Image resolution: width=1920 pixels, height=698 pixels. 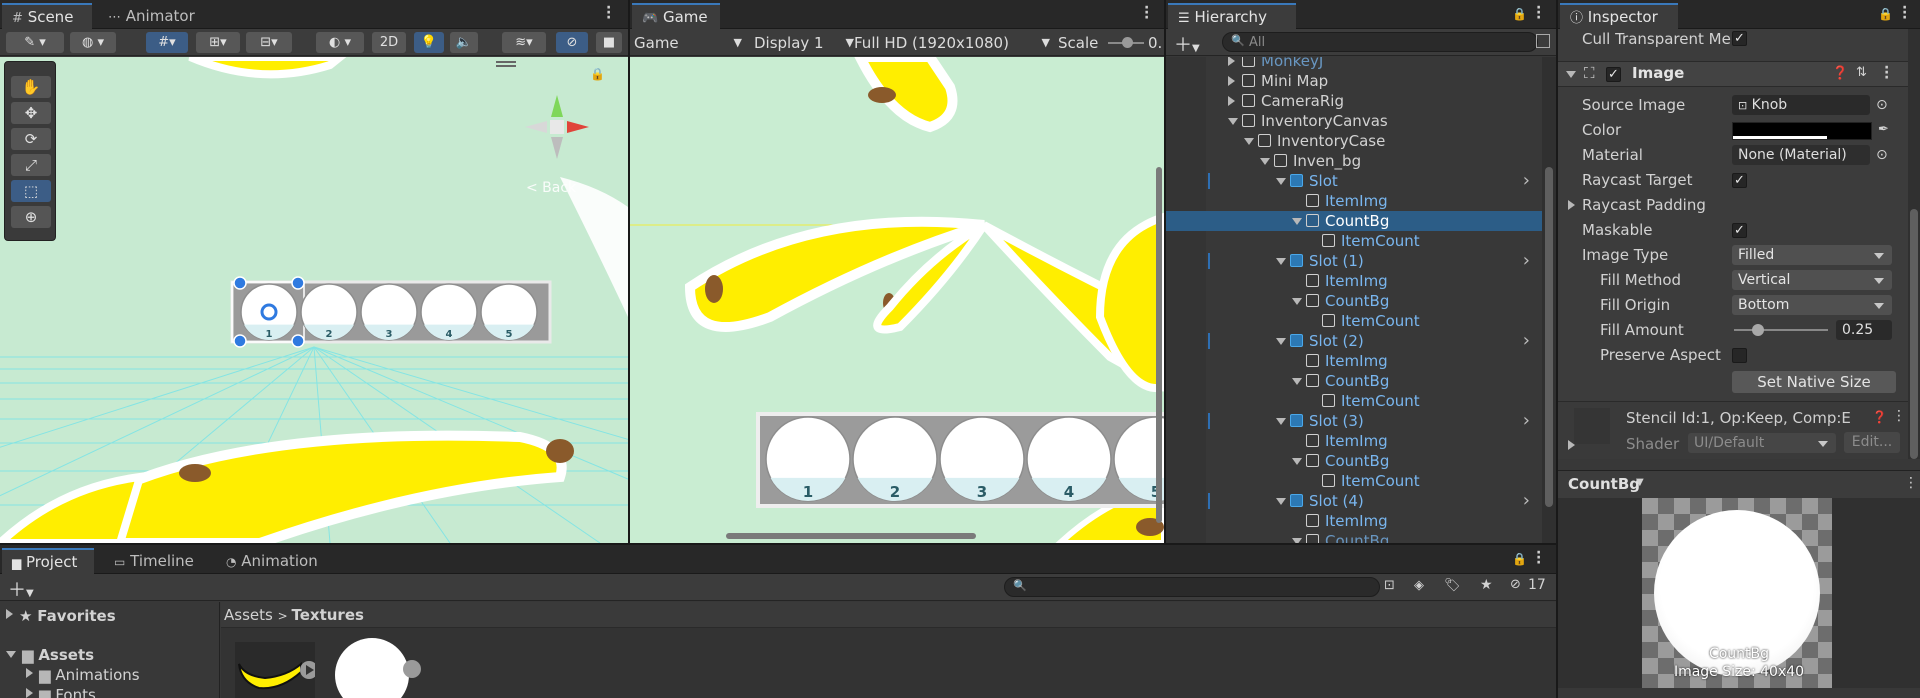 I want to click on favorite-star-icon: ★, so click(x=1486, y=585).